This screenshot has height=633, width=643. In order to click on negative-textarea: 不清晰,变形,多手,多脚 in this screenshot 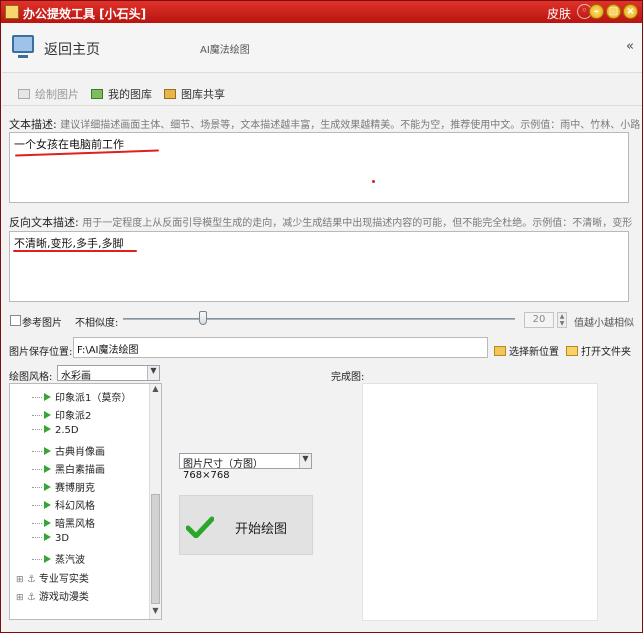, I will do `click(319, 266)`.